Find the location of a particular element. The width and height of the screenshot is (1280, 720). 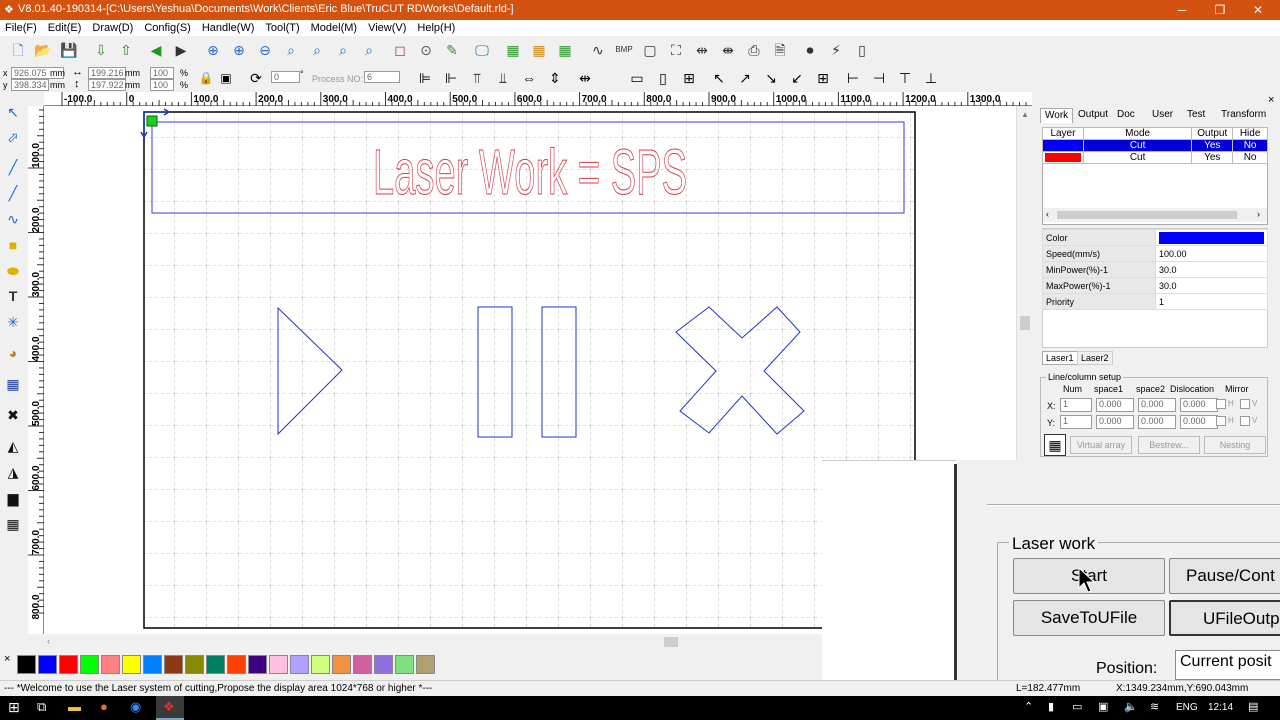

x-space1-field: 0.000 is located at coordinates (1115, 405).